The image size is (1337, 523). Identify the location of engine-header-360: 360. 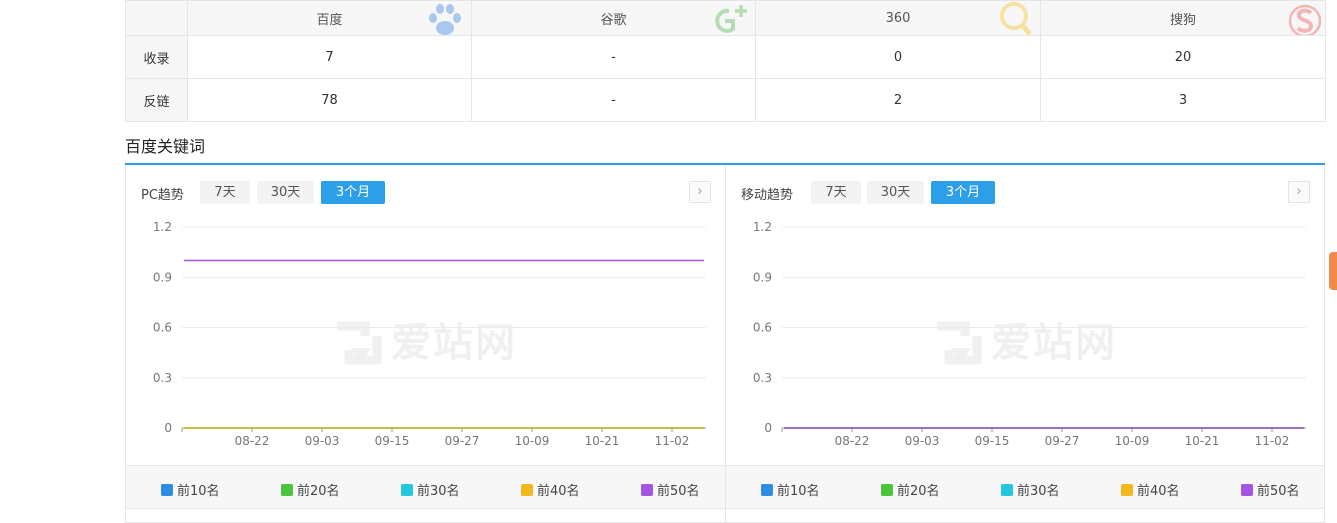
(898, 18).